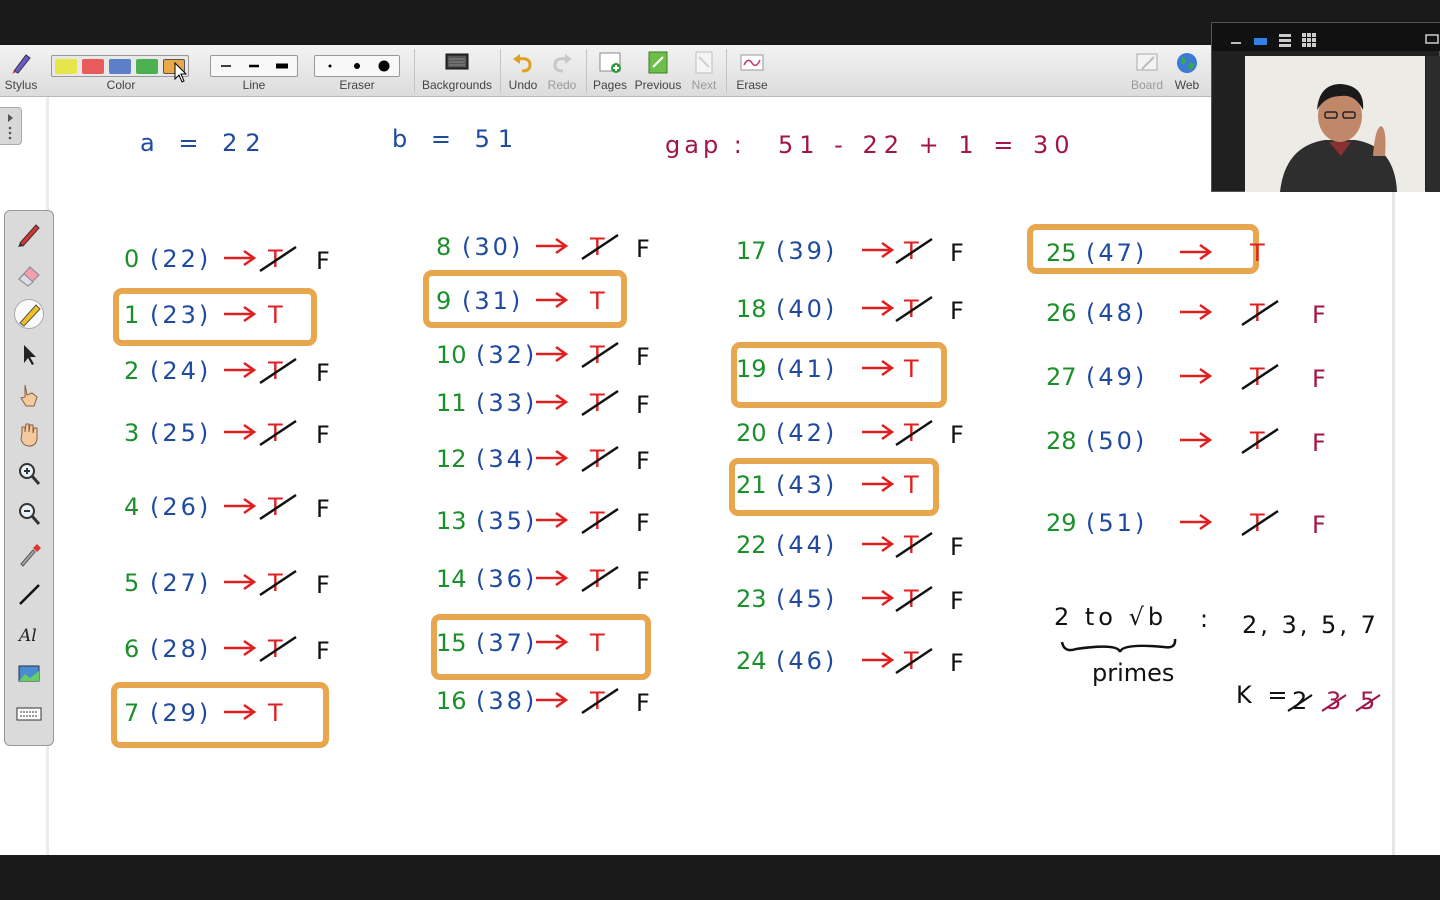 The height and width of the screenshot is (900, 1440). What do you see at coordinates (658, 71) in the screenshot?
I see `previous-page-button: Previous` at bounding box center [658, 71].